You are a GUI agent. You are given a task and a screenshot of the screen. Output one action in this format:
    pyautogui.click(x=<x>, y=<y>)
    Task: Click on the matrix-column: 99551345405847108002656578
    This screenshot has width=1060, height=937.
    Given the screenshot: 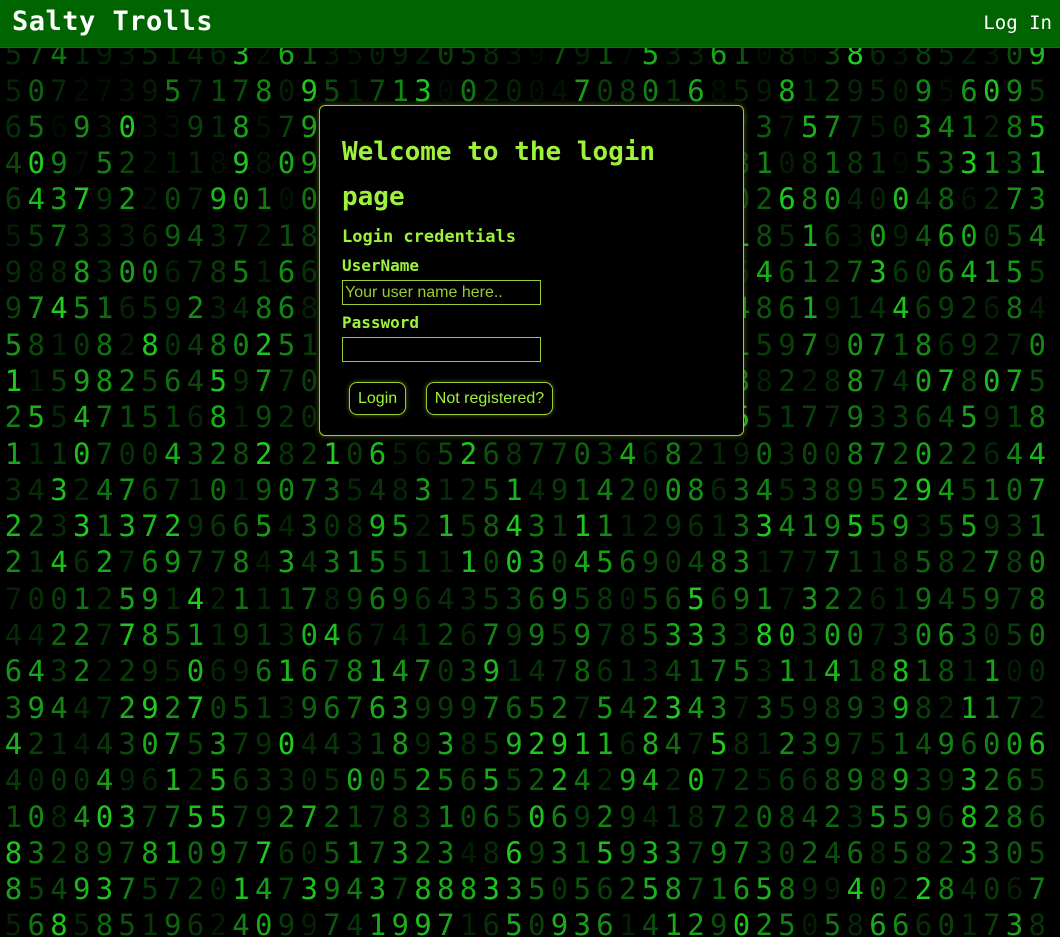 What is the action you would take?
    pyautogui.click(x=1037, y=469)
    